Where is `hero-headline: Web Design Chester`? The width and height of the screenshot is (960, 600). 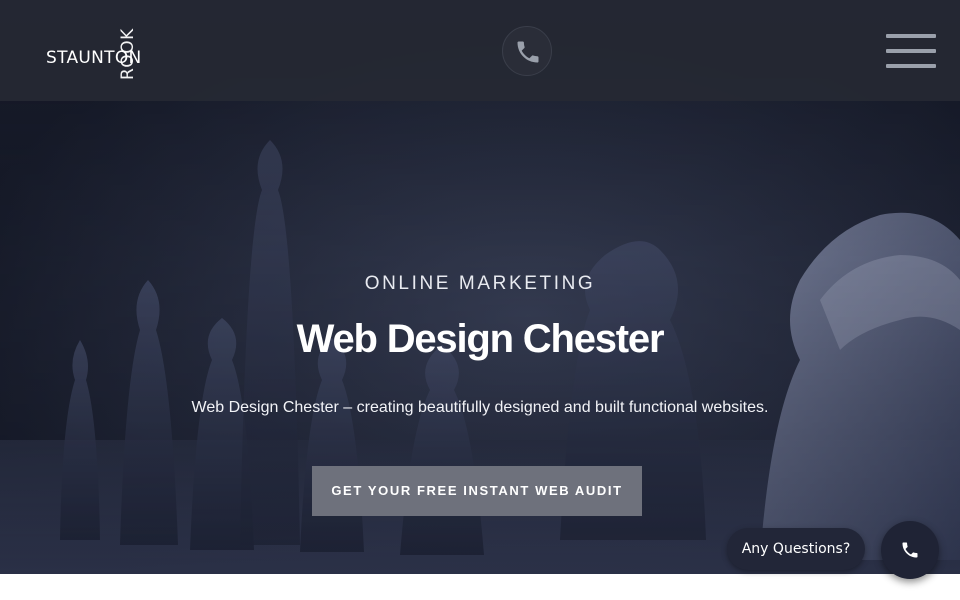 hero-headline: Web Design Chester is located at coordinates (480, 339).